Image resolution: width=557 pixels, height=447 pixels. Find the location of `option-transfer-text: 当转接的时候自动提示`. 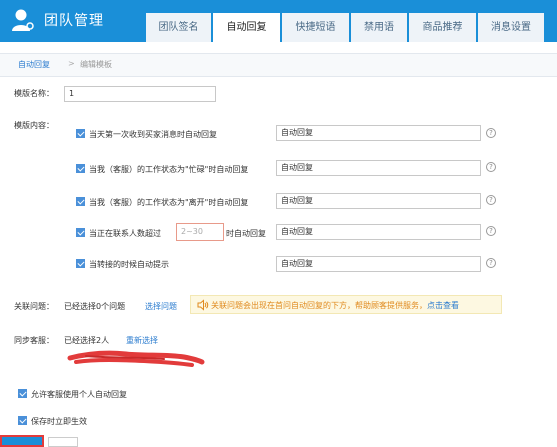

option-transfer-text: 当转接的时候自动提示 is located at coordinates (129, 264).